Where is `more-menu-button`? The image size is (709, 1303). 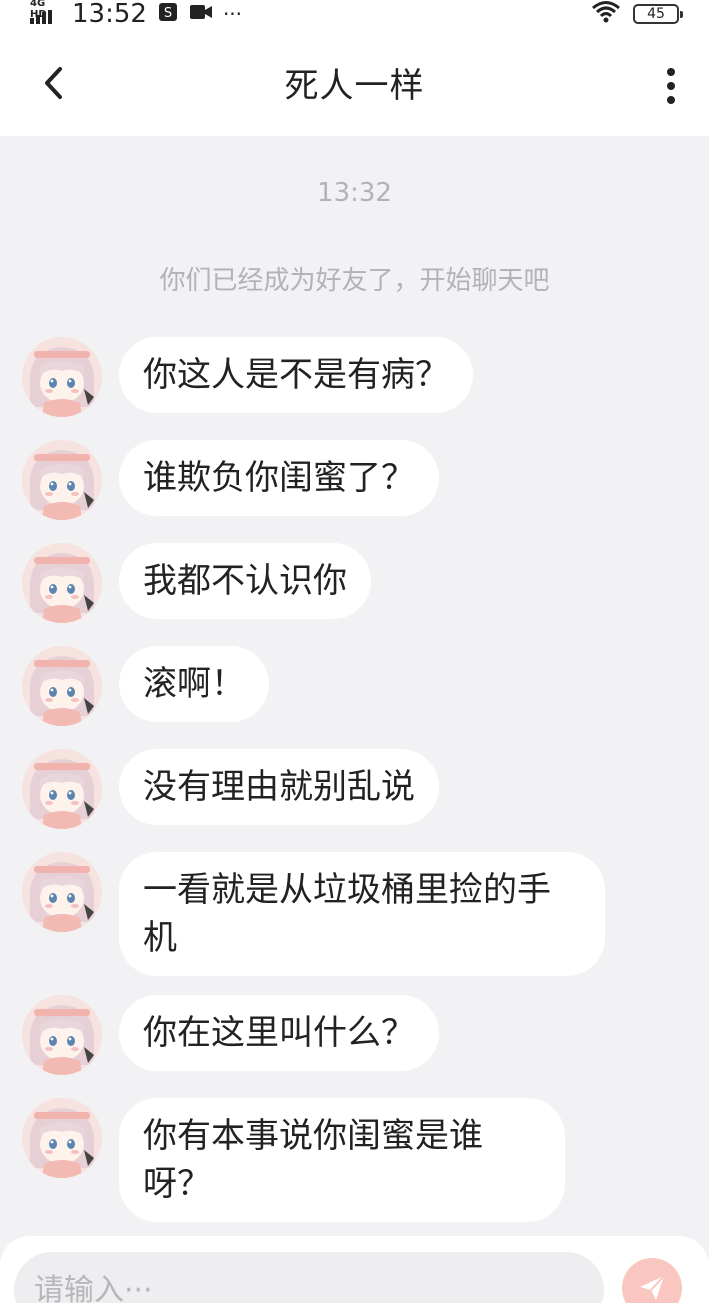 more-menu-button is located at coordinates (671, 86).